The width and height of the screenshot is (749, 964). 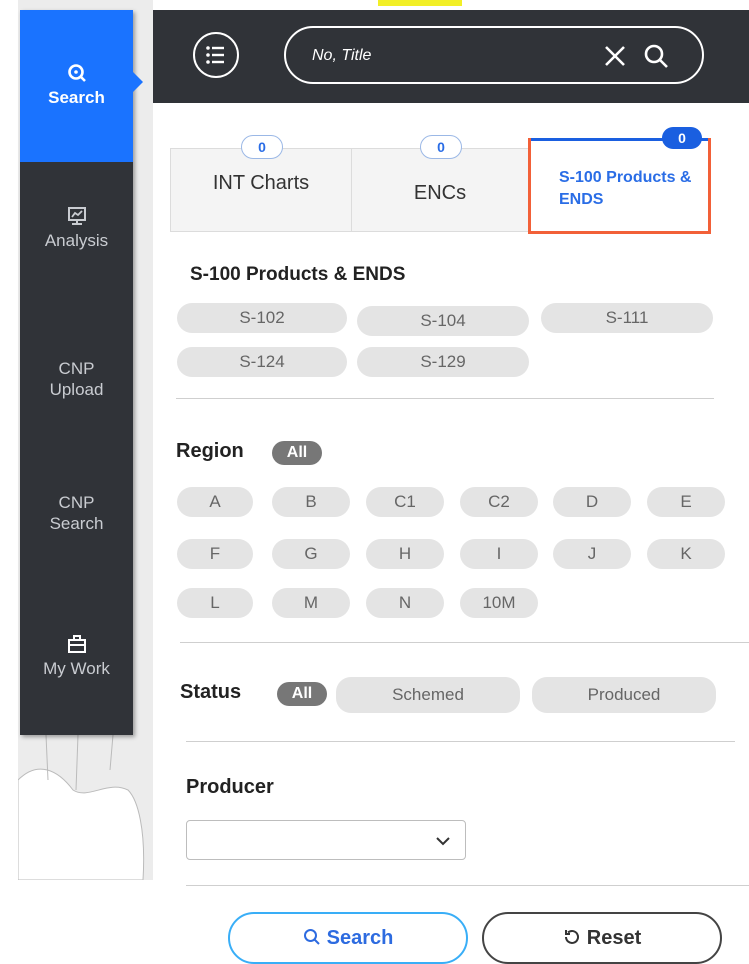 What do you see at coordinates (405, 554) in the screenshot?
I see `region-chip: H` at bounding box center [405, 554].